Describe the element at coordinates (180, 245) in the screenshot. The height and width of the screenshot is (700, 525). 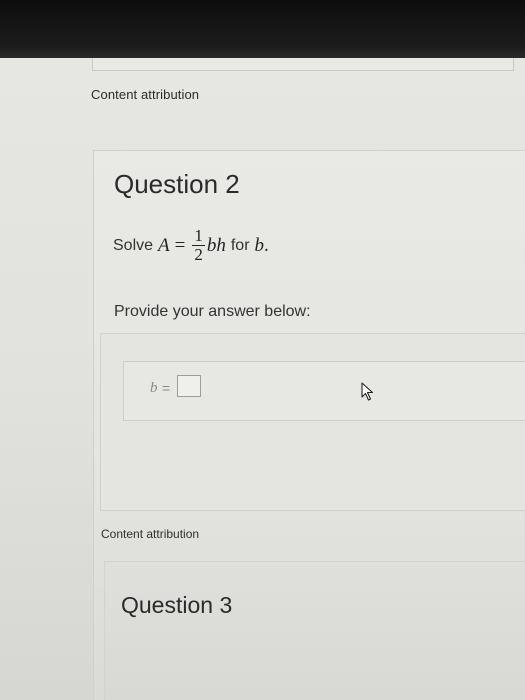
I see `prompt-equals-sign: =` at that location.